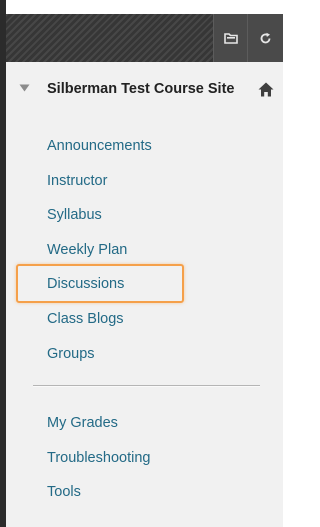 The height and width of the screenshot is (527, 320). I want to click on home-icon, so click(266, 89).